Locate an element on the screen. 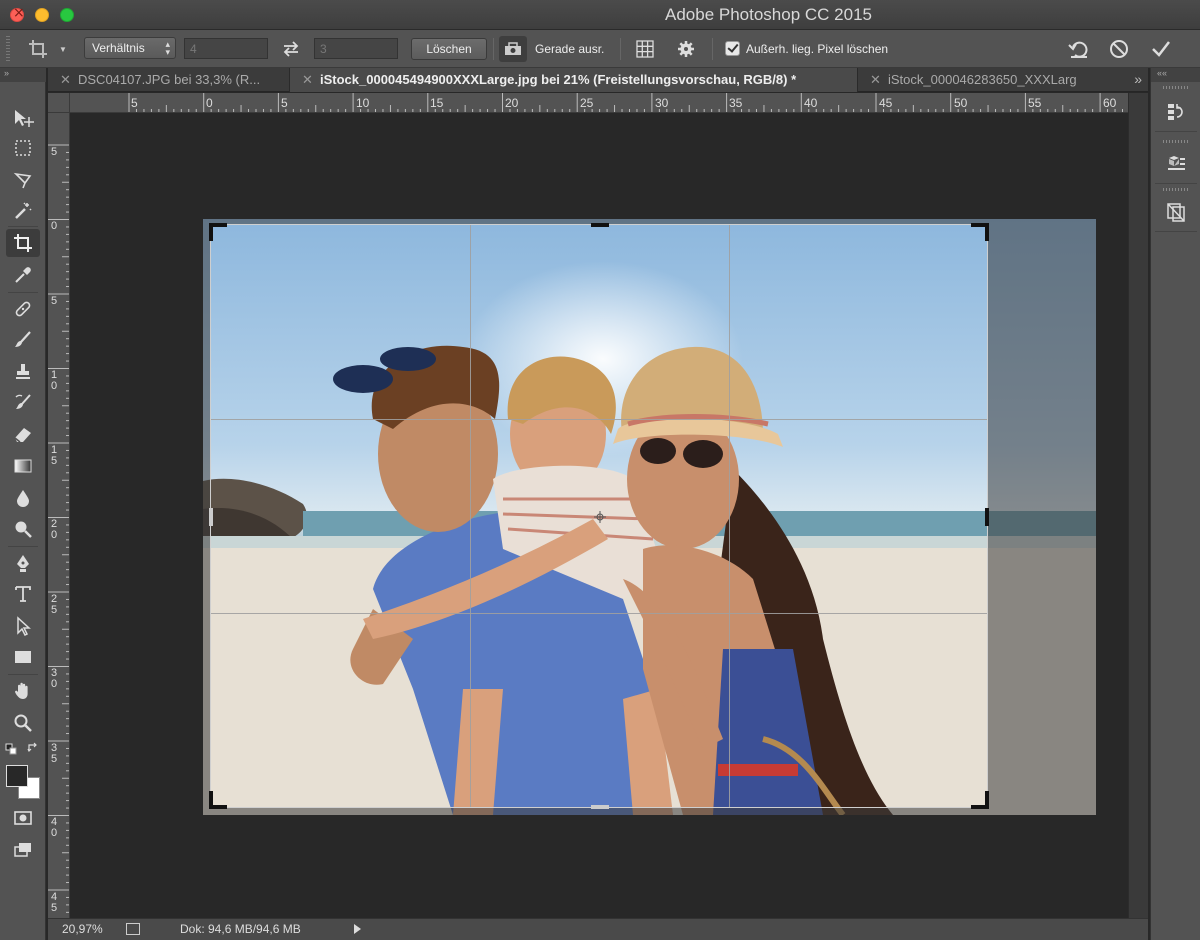 The image size is (1200, 940). crop-handle-right is located at coordinates (987, 517).